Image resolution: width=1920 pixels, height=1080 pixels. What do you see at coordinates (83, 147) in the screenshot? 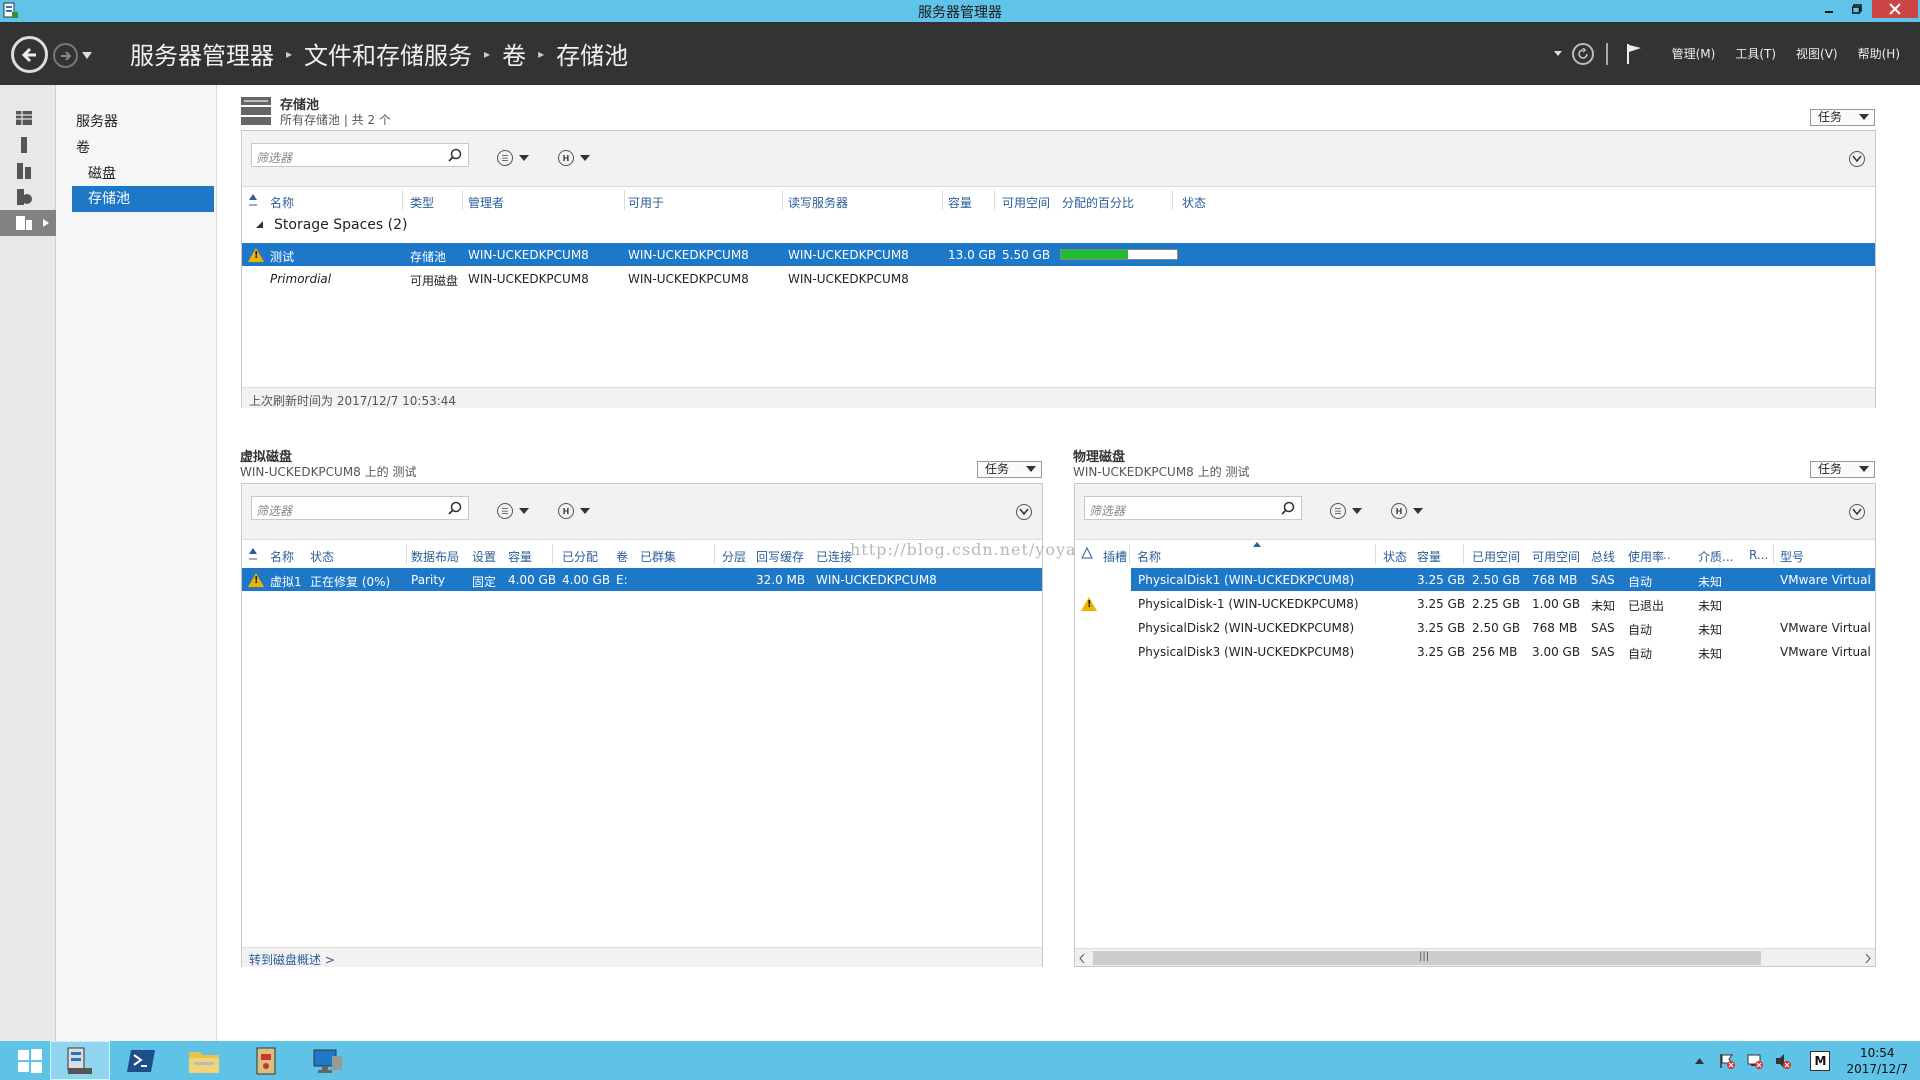
I see `nav-item-volumes: 卷` at bounding box center [83, 147].